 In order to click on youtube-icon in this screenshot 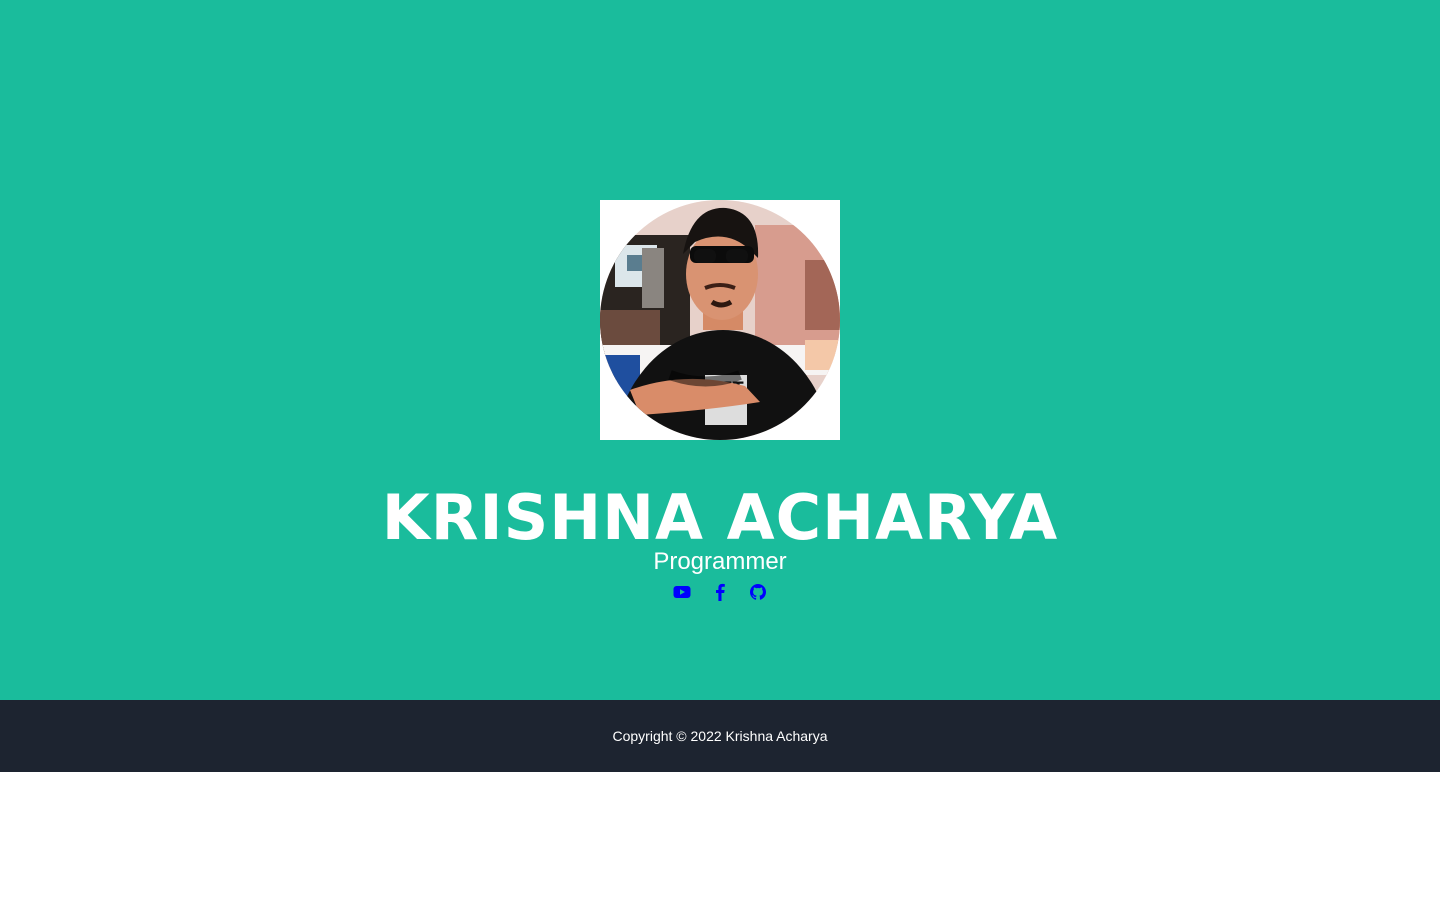, I will do `click(682, 592)`.